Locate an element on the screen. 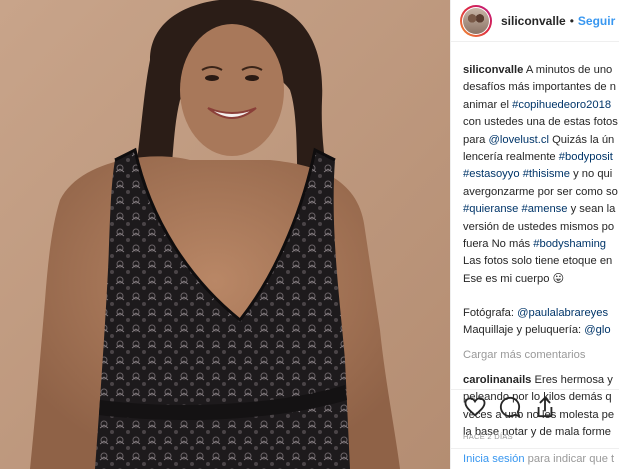 The image size is (619, 469). login-prompt: Inicia sesión para indicar que t is located at coordinates (535, 458).